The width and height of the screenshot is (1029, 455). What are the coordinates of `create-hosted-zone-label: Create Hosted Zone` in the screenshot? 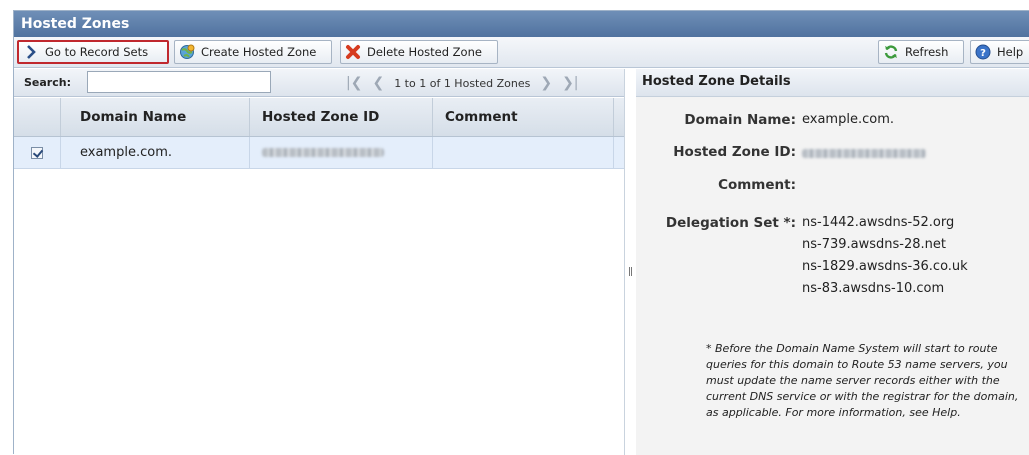 It's located at (259, 52).